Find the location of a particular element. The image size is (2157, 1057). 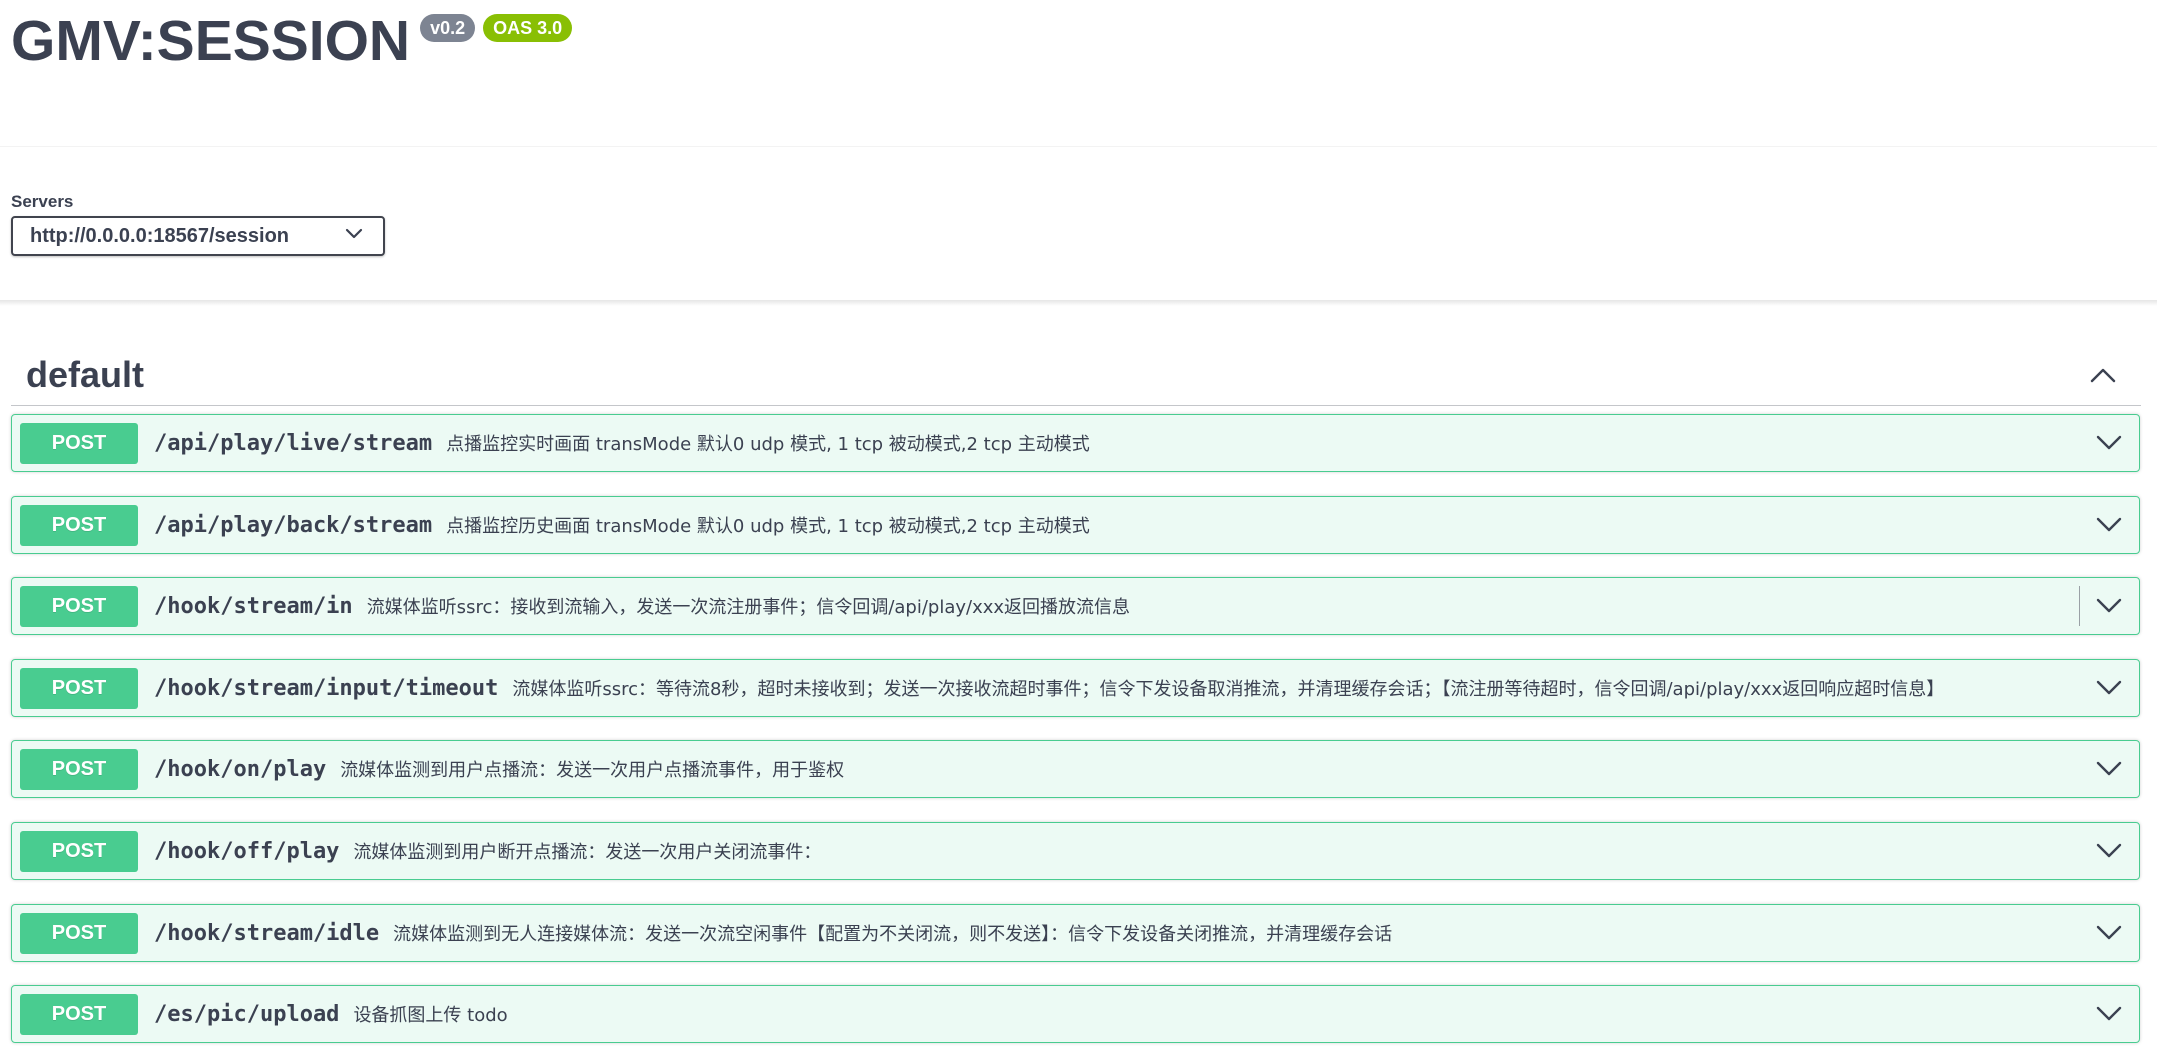

operation-path: /hook/stream/in is located at coordinates (253, 606).